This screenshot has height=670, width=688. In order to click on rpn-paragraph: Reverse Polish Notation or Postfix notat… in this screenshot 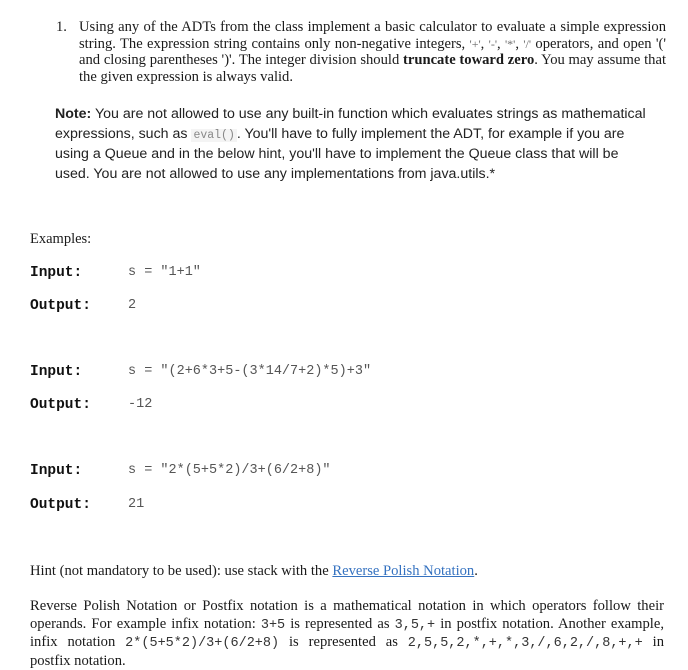, I will do `click(347, 634)`.